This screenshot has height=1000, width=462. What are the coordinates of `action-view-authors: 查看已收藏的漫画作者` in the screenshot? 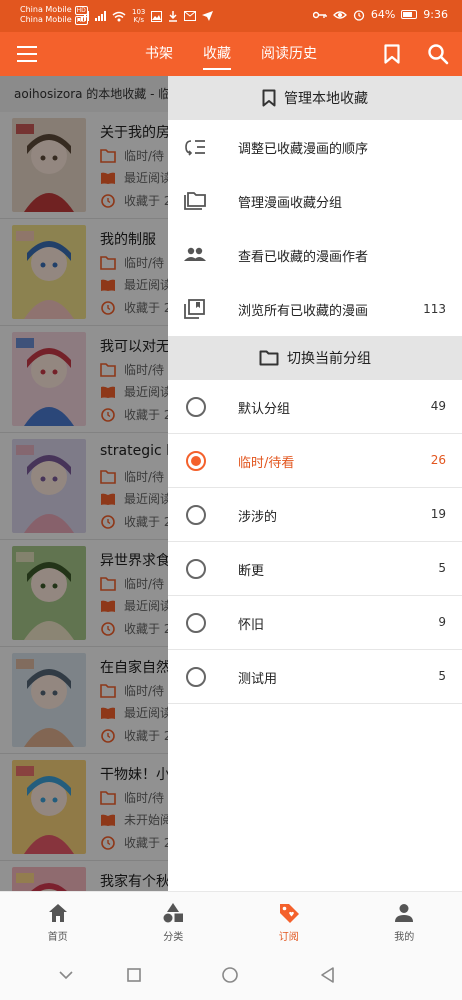 It's located at (315, 255).